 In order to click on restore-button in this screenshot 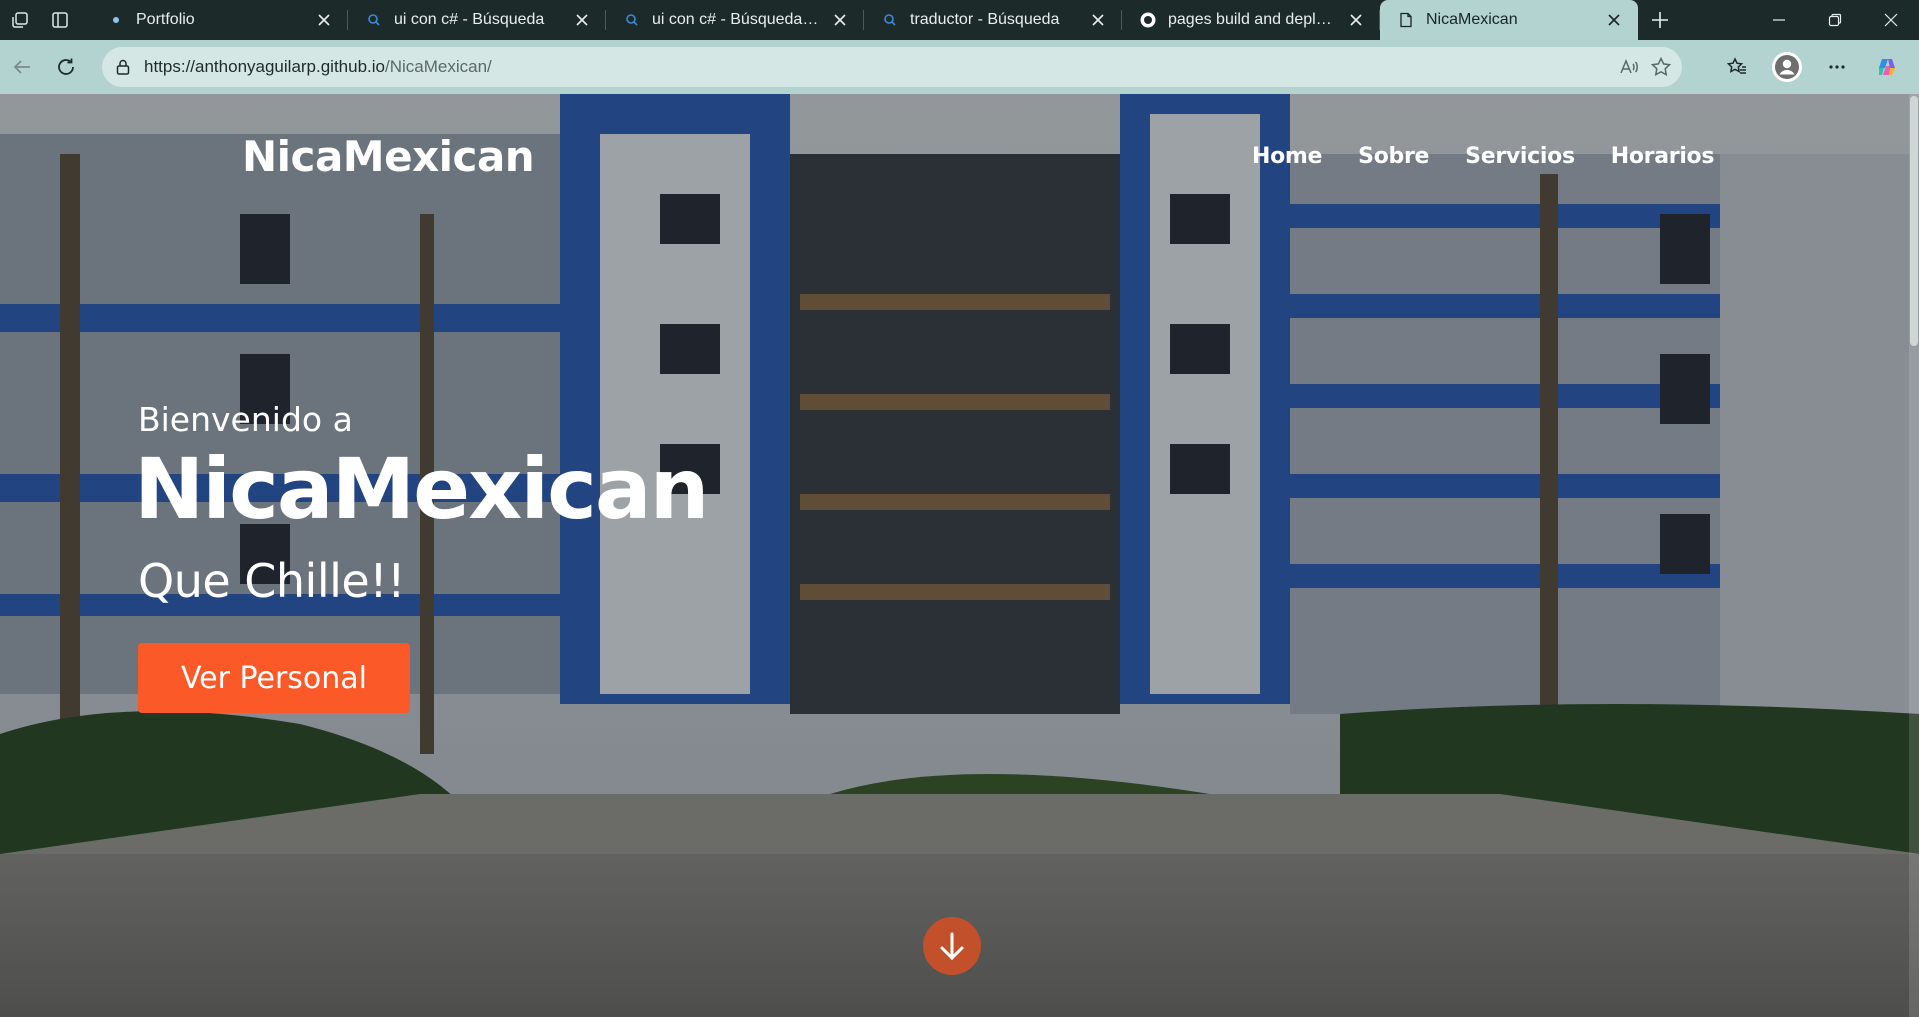, I will do `click(1835, 20)`.